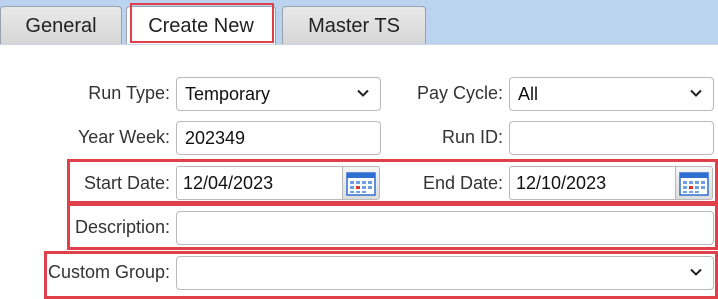 The width and height of the screenshot is (718, 299). I want to click on end-date-label: End Date:, so click(462, 183).